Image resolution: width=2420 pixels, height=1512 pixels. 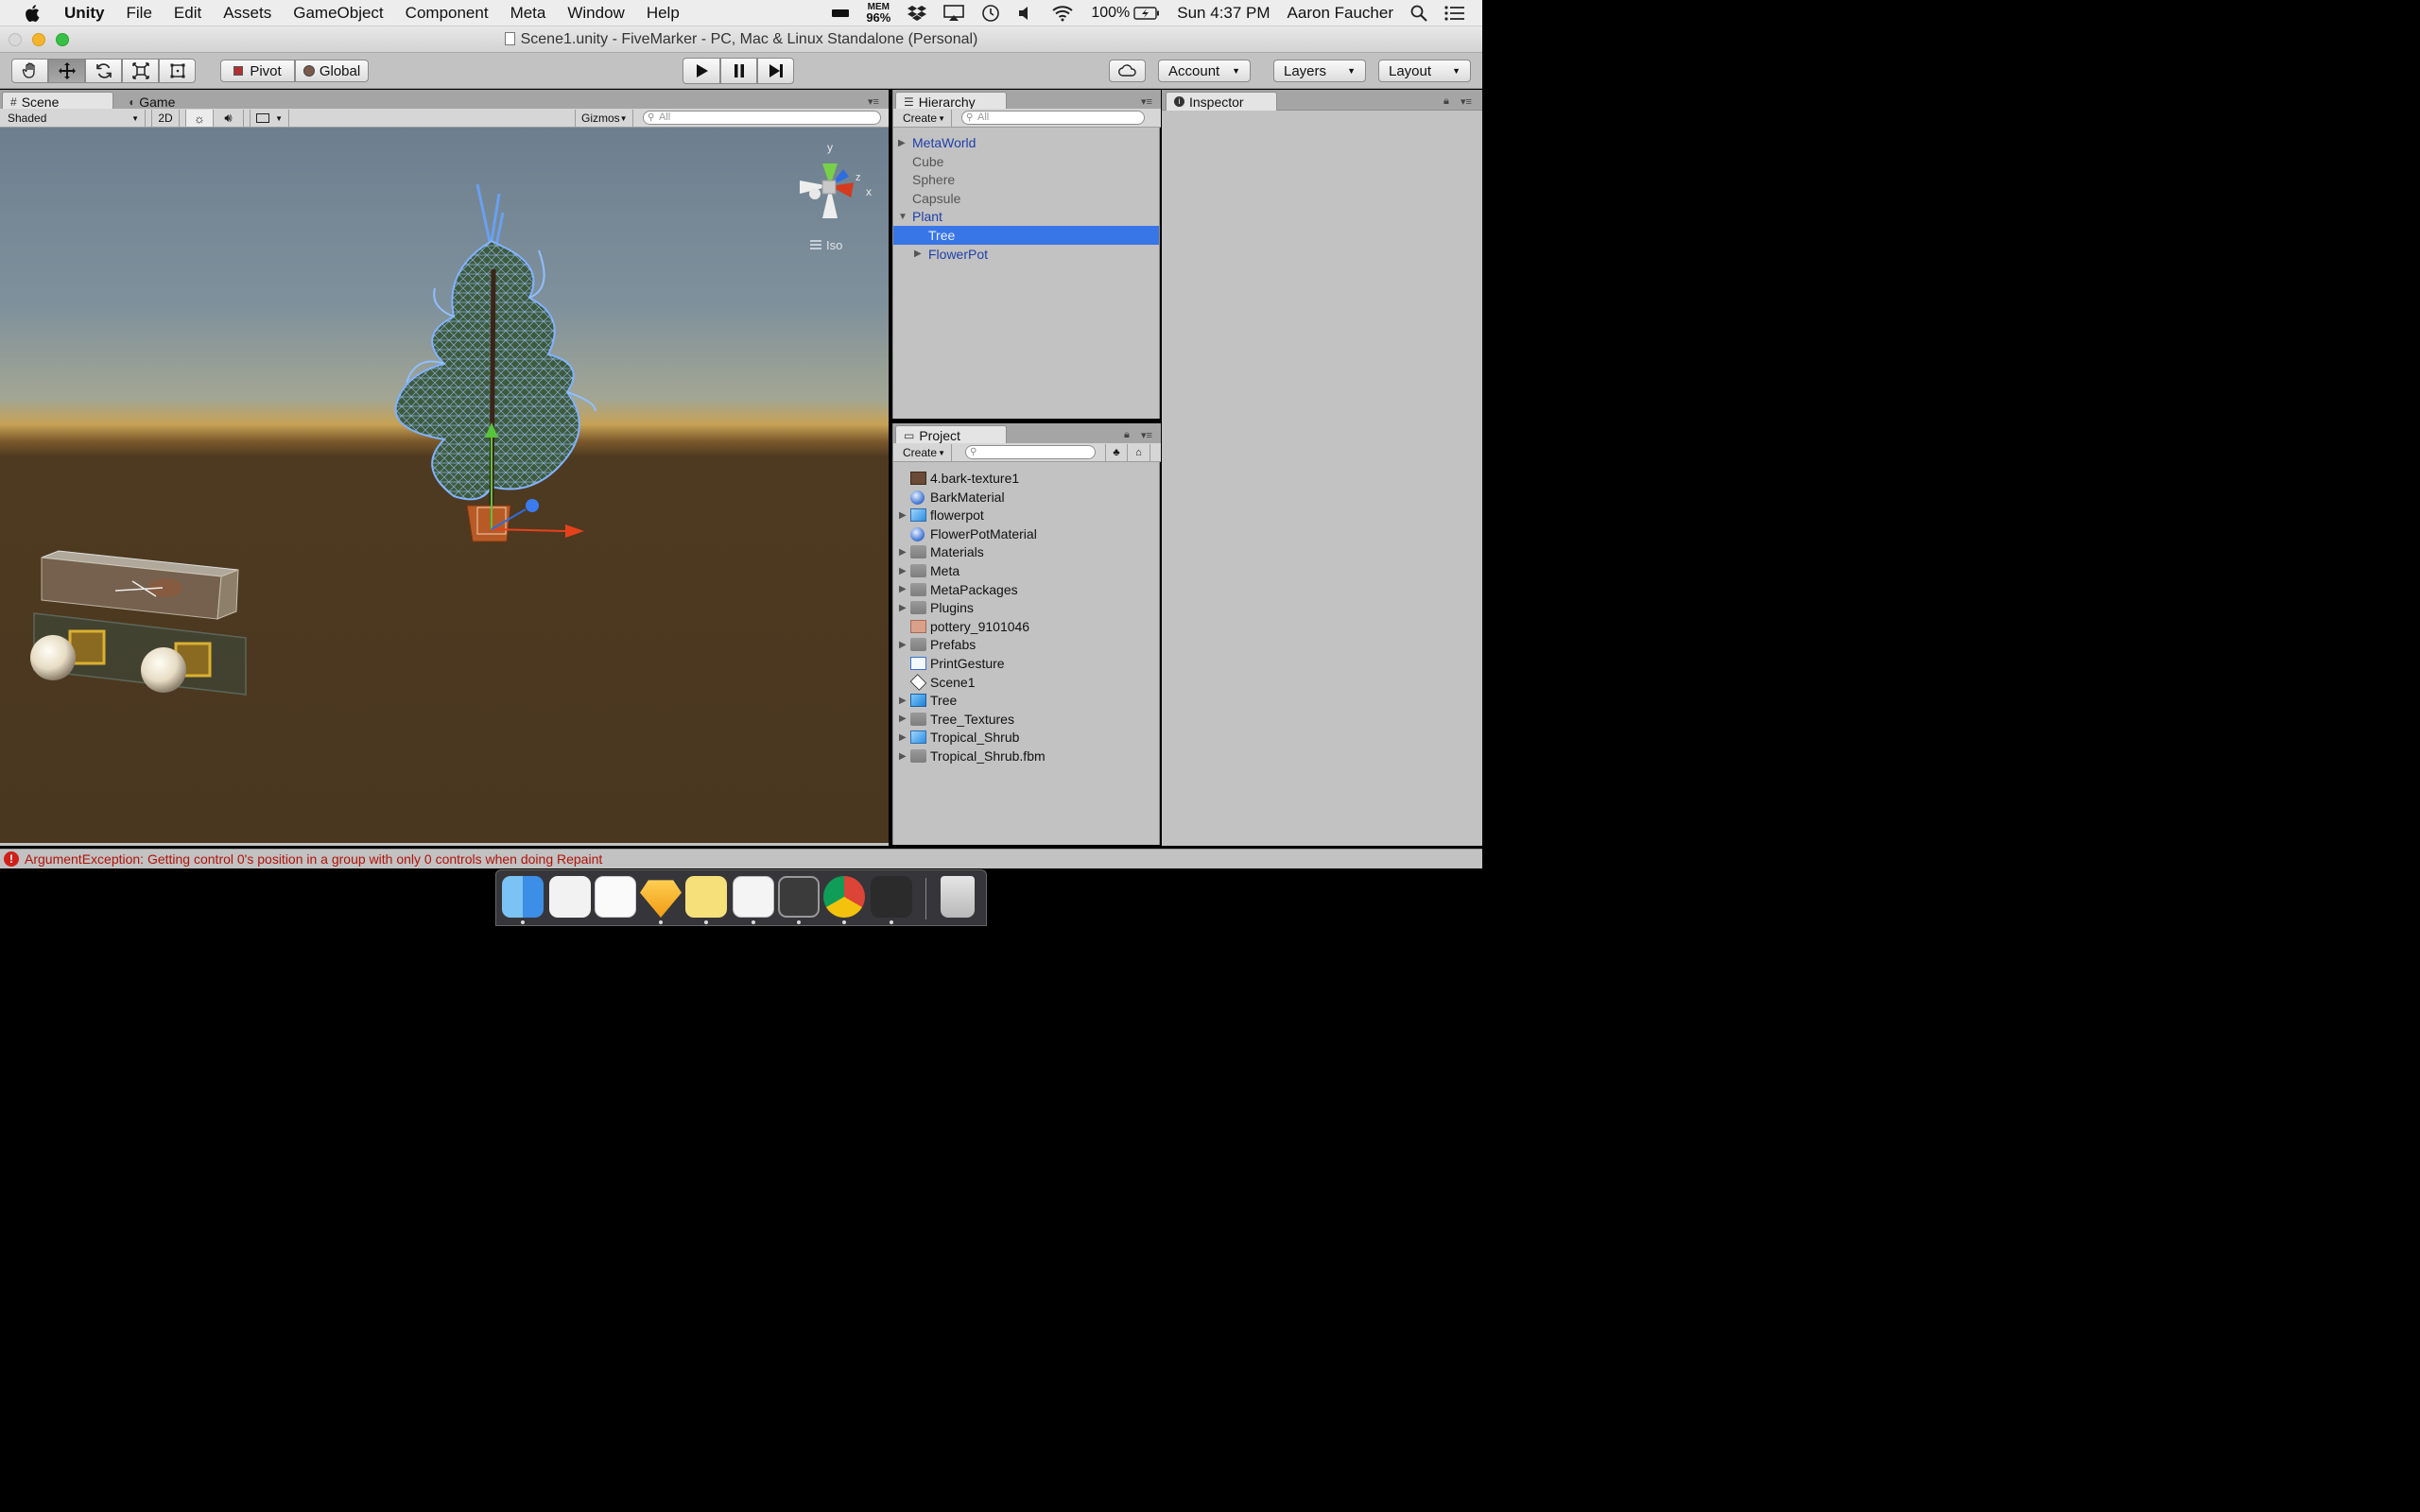 What do you see at coordinates (958, 897) in the screenshot?
I see `trash-icon` at bounding box center [958, 897].